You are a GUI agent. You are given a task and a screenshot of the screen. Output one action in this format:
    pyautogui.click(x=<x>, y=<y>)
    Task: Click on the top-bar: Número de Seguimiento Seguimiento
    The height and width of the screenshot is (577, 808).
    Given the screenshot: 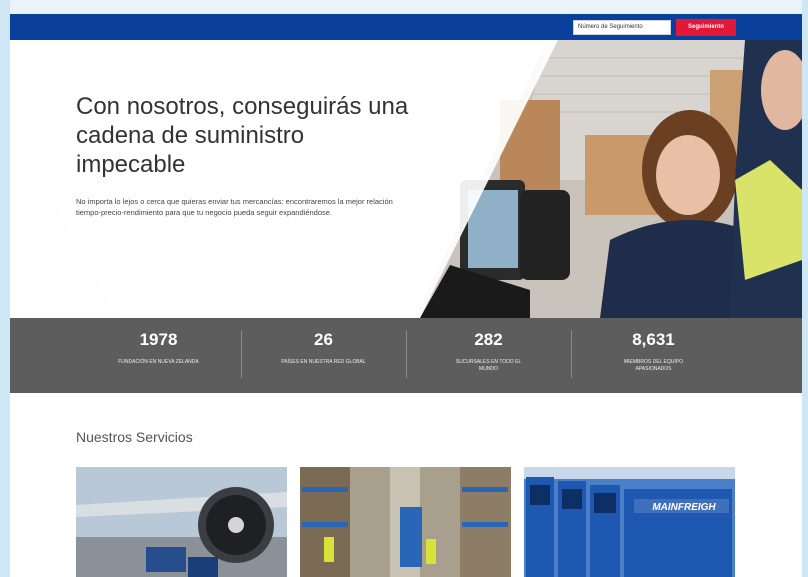 What is the action you would take?
    pyautogui.click(x=406, y=27)
    